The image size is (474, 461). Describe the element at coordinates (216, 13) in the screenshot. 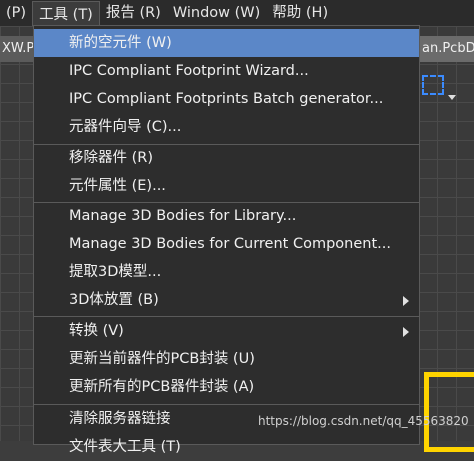

I see `menu-window: Window (W)` at that location.